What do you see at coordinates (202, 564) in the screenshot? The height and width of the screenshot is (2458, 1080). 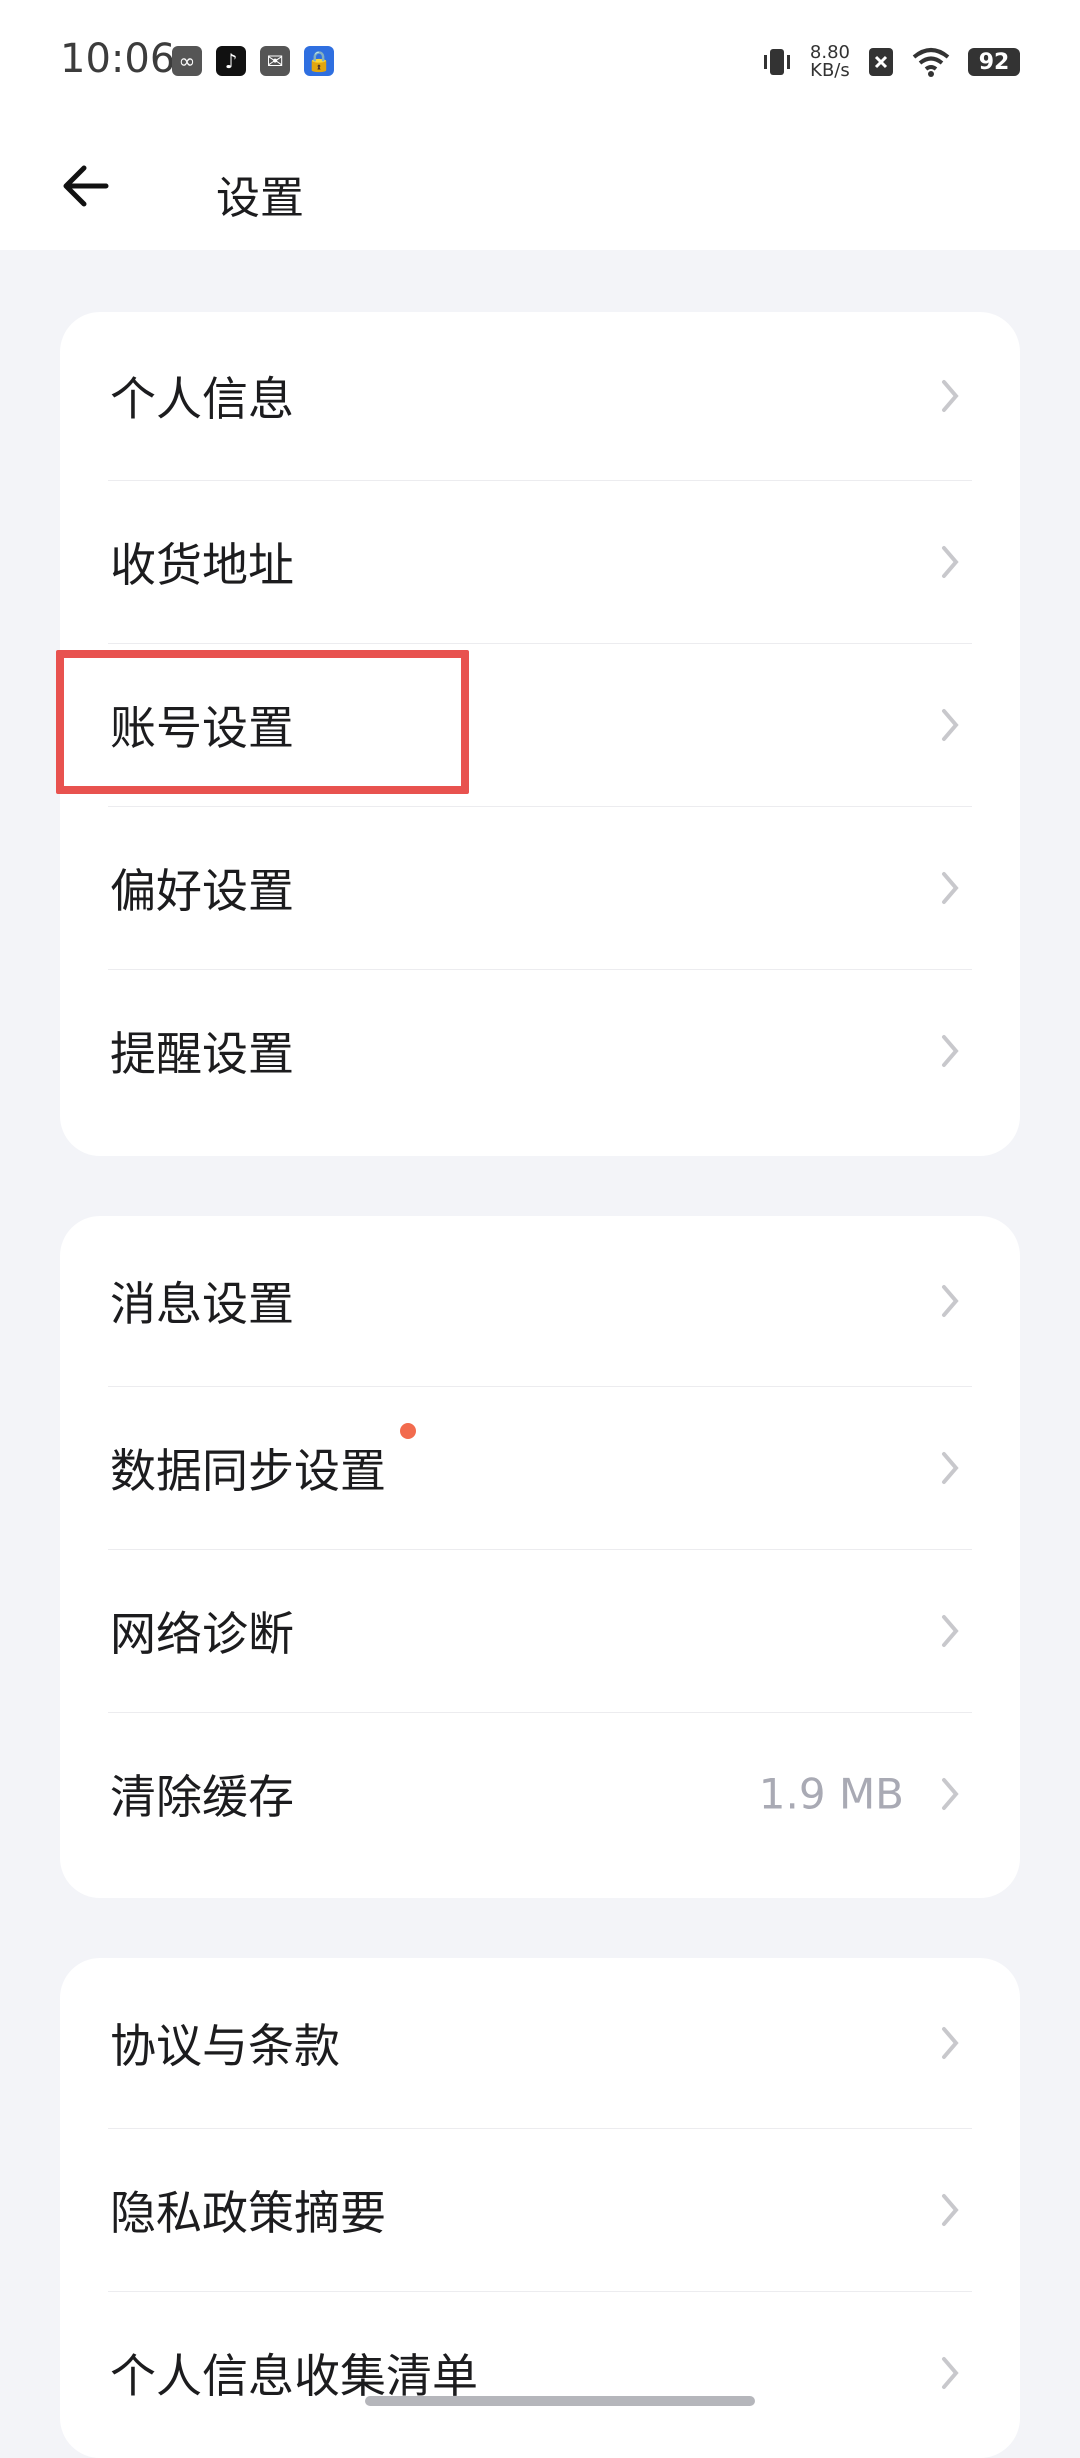 I see `settings-item-label: 收货地址` at bounding box center [202, 564].